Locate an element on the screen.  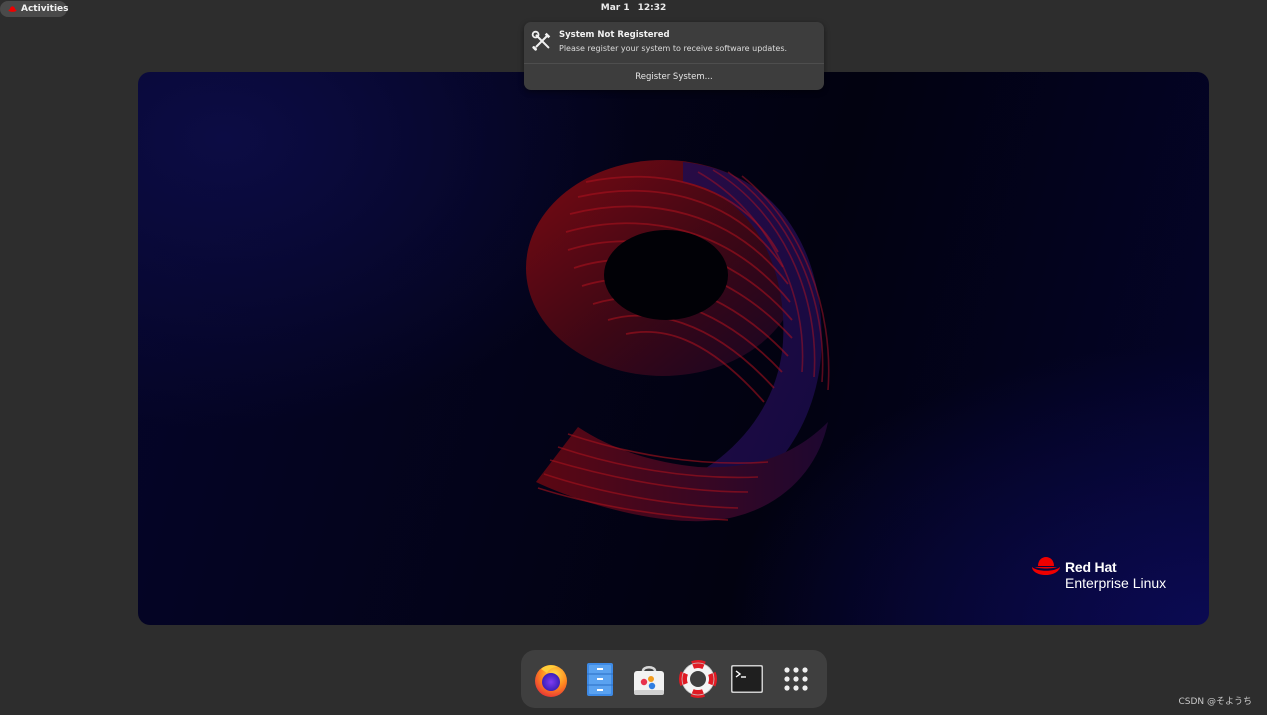
firefox-icon is located at coordinates (551, 681).